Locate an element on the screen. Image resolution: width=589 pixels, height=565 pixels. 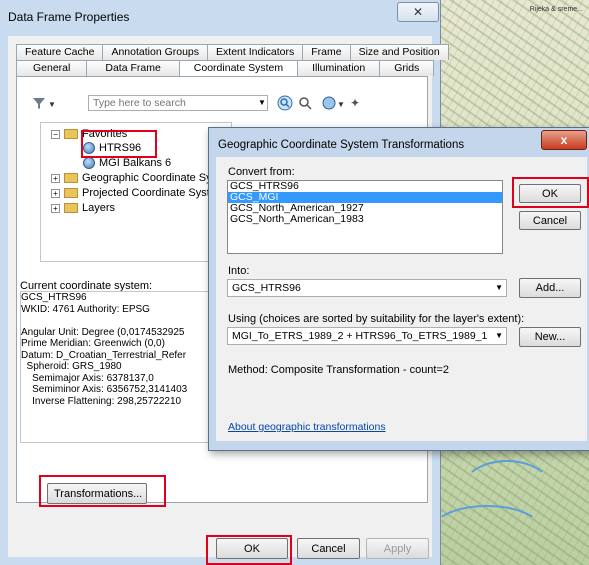
tab-grids: Grids is located at coordinates (407, 68).